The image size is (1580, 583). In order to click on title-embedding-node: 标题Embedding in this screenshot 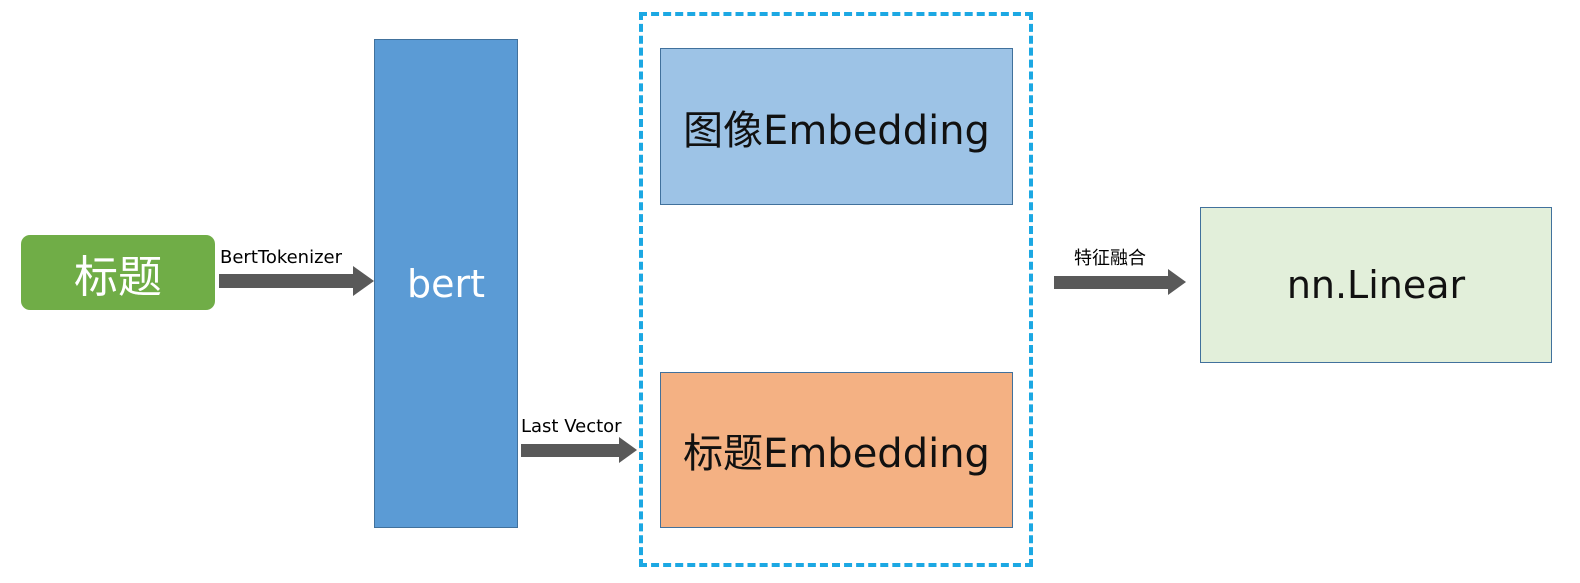, I will do `click(836, 450)`.